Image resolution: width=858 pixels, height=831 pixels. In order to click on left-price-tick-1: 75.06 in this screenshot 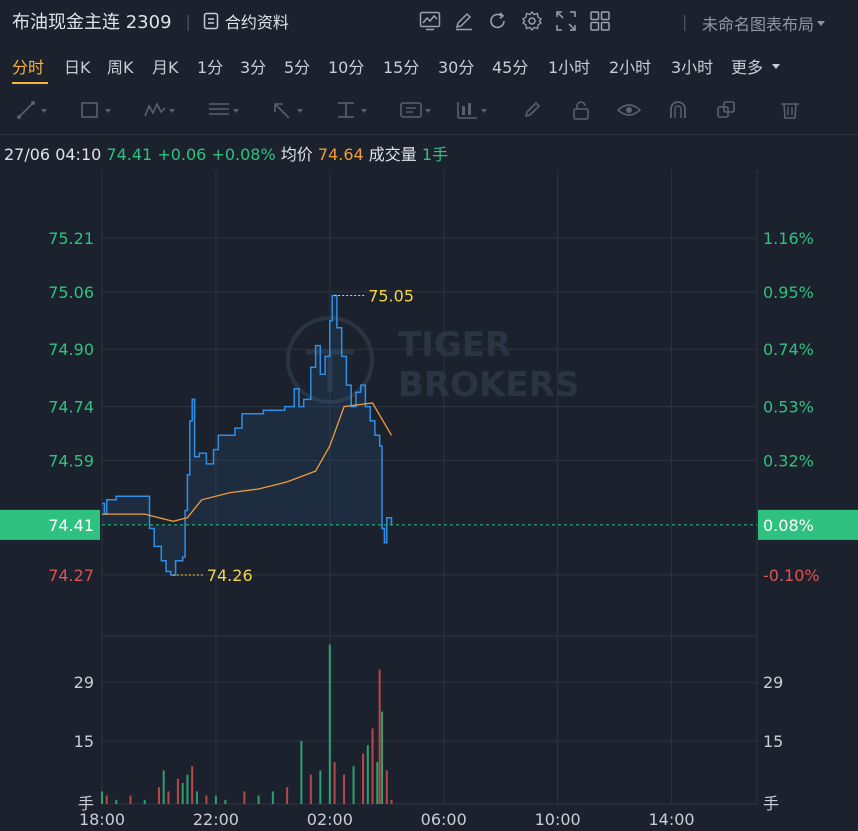, I will do `click(71, 292)`.